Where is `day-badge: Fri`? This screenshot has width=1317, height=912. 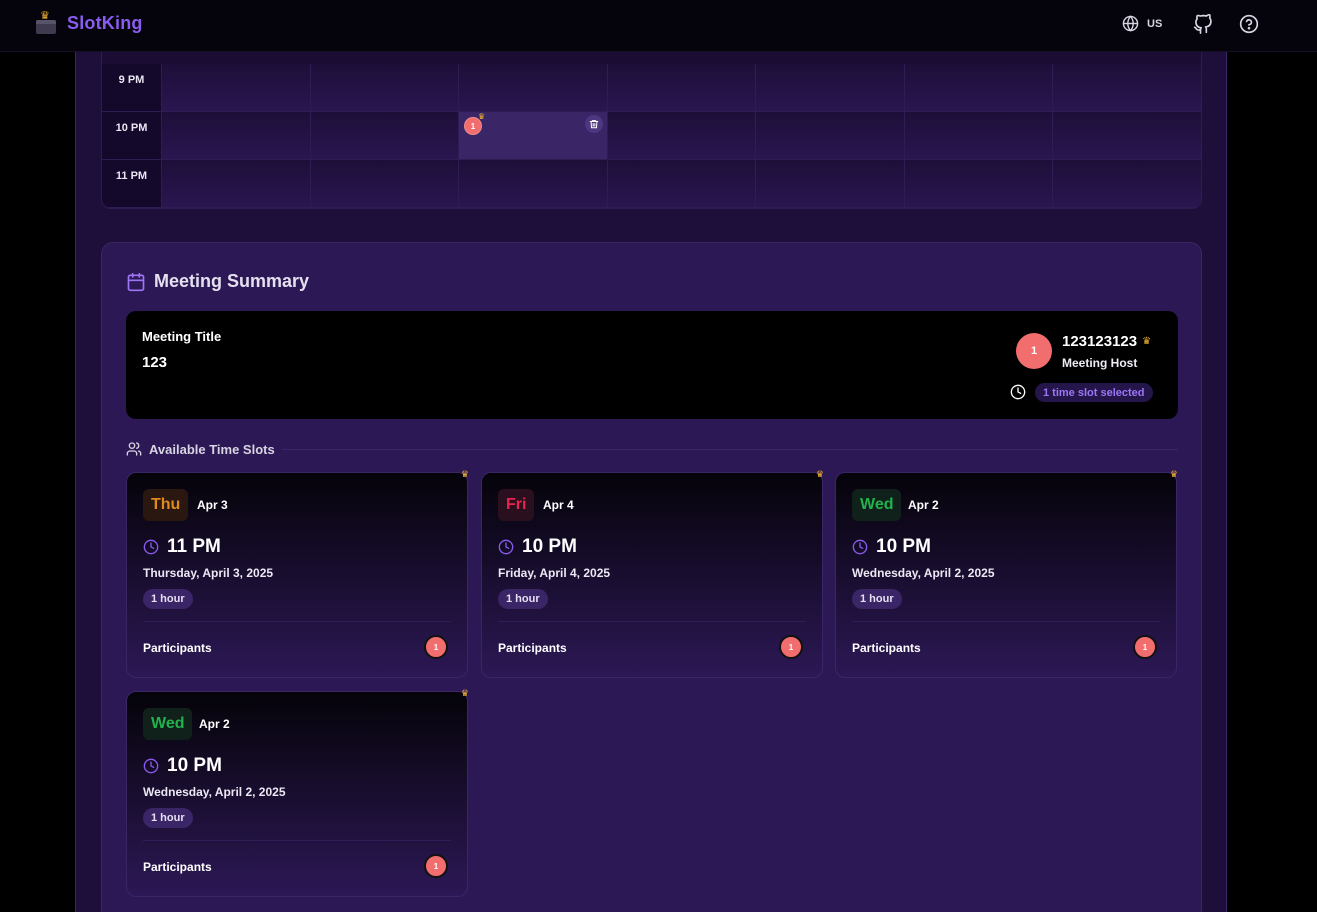 day-badge: Fri is located at coordinates (516, 505).